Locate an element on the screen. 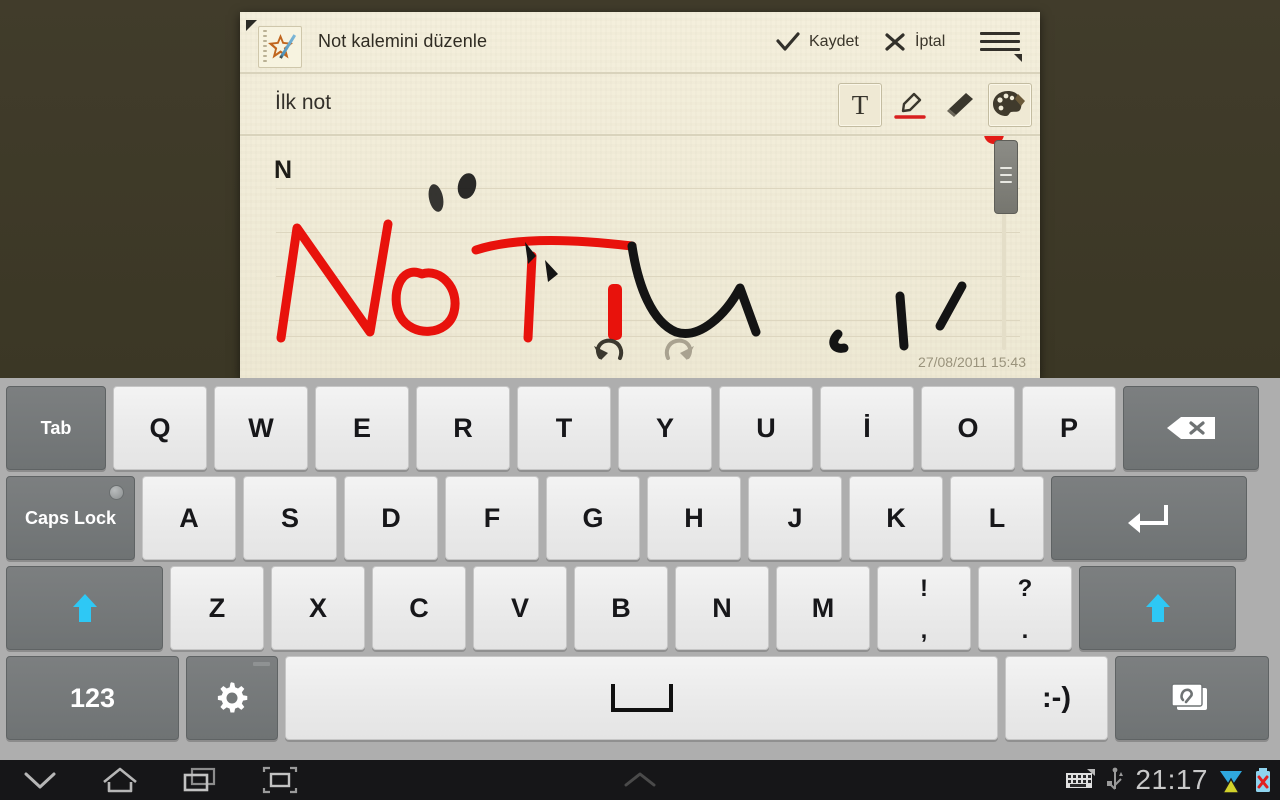 This screenshot has height=800, width=1280. key-w: W is located at coordinates (261, 428).